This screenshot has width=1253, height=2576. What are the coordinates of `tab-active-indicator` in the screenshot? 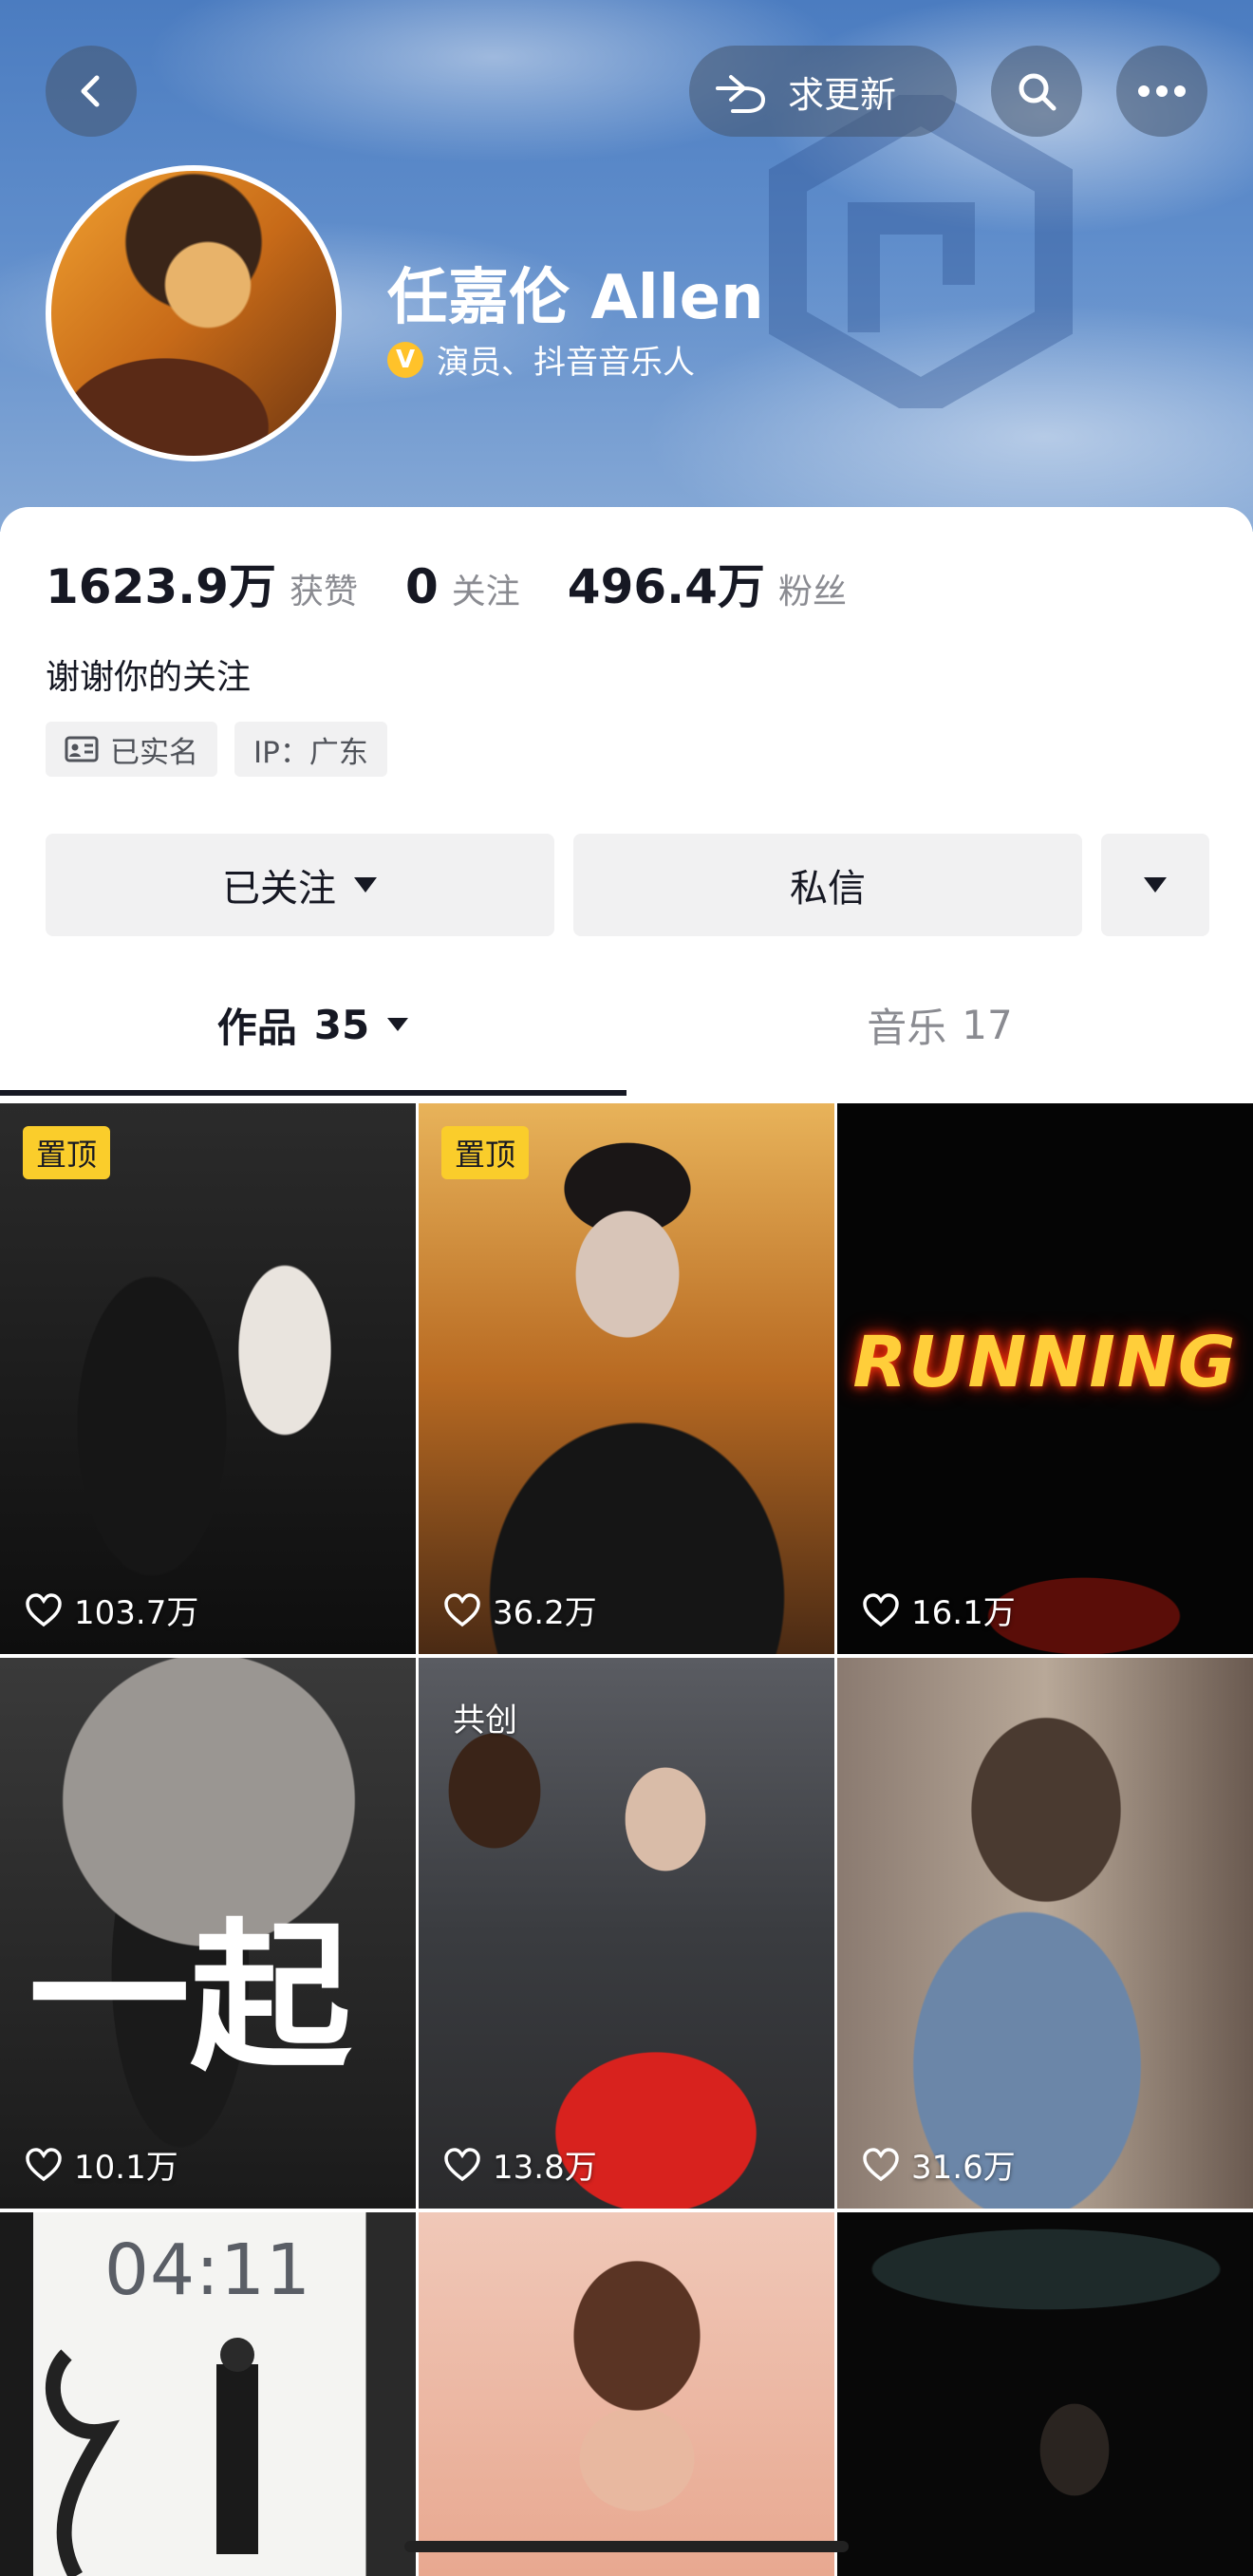 It's located at (313, 1093).